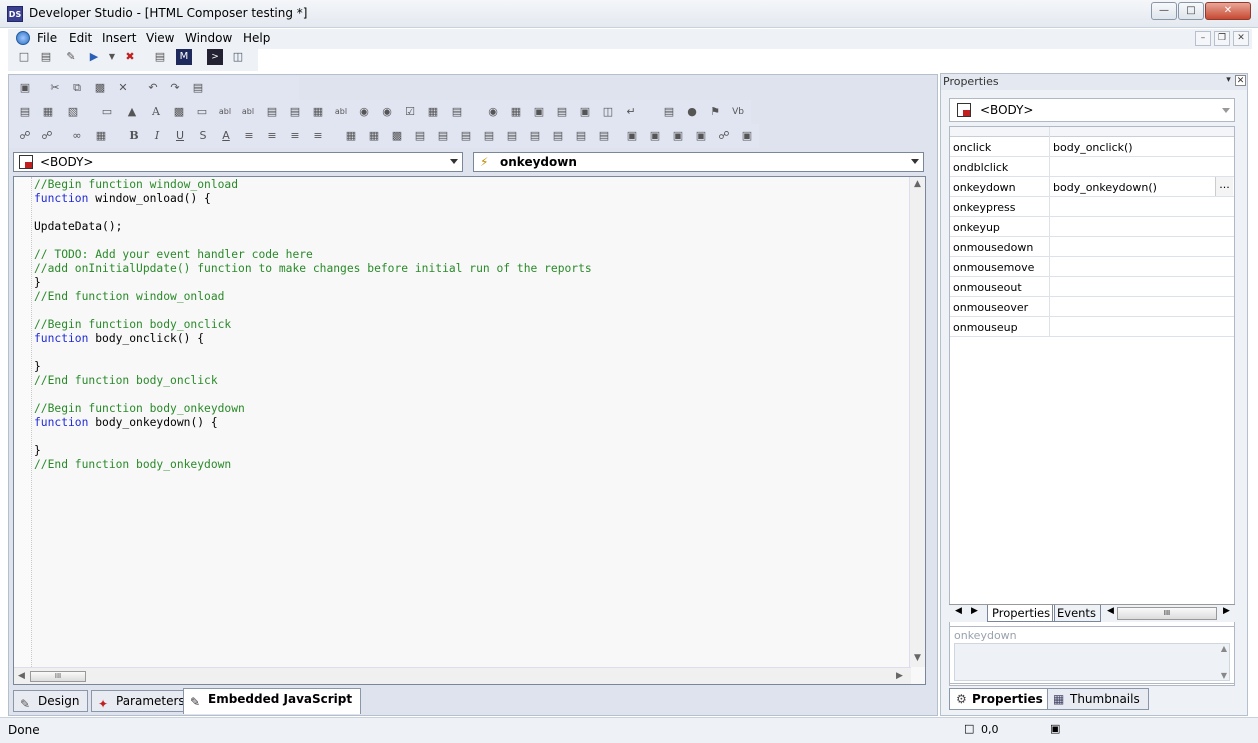  I want to click on event-row-onmousedown: onmousedown, so click(1092, 247).